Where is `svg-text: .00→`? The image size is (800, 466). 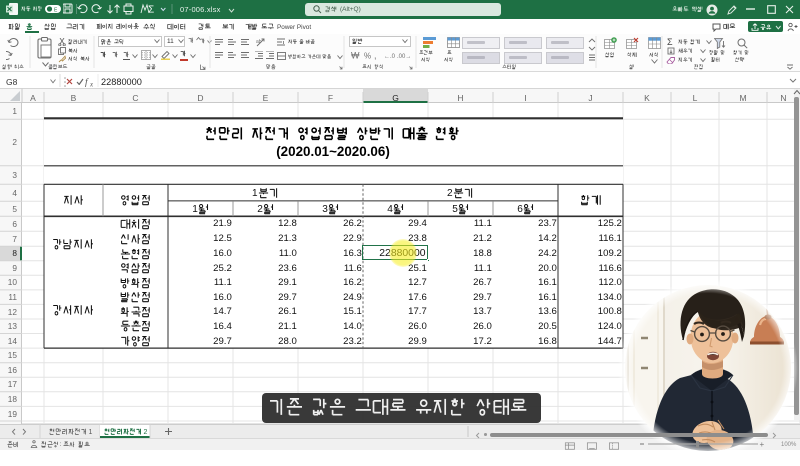 svg-text: .00→ is located at coordinates (404, 57).